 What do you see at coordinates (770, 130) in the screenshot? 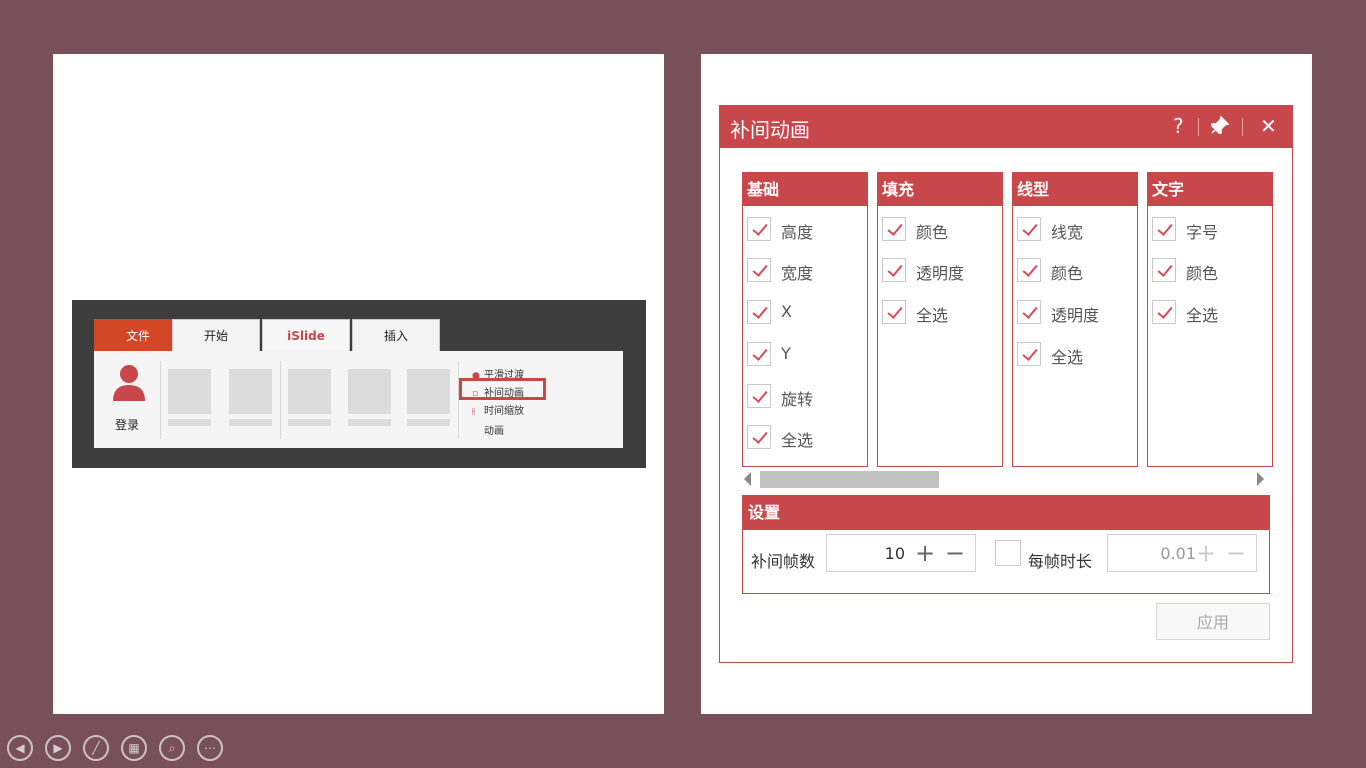
I see `dialog-title: 补间动画` at bounding box center [770, 130].